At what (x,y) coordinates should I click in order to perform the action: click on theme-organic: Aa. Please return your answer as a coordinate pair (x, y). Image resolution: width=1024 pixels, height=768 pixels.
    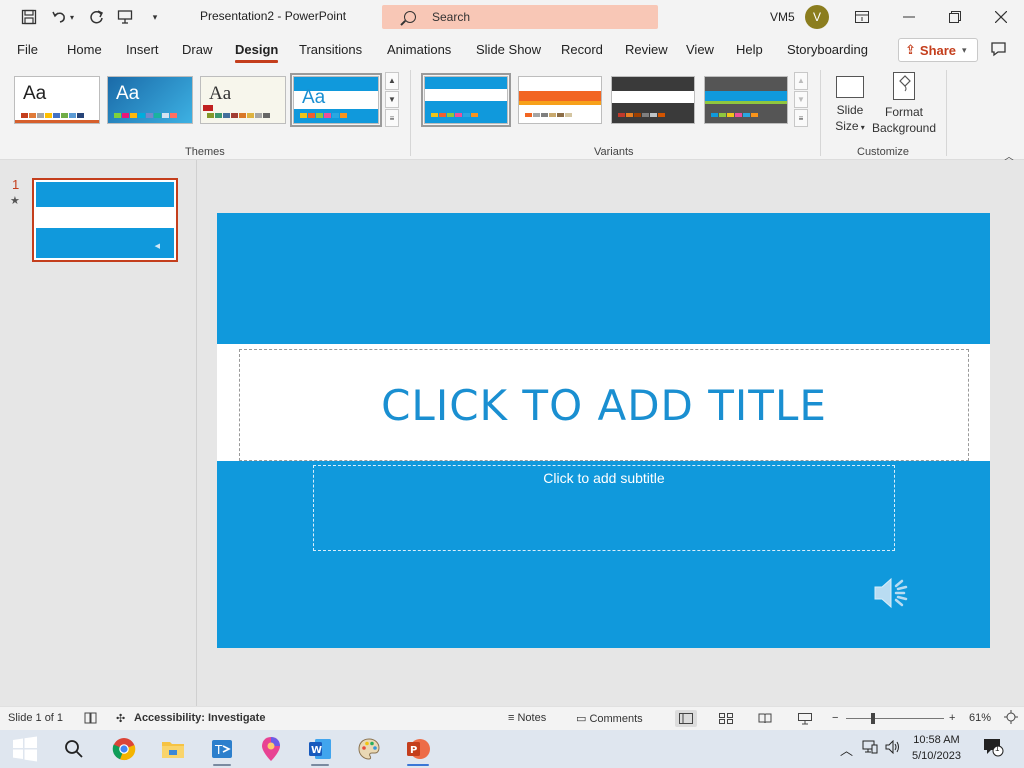
    Looking at the image, I should click on (243, 100).